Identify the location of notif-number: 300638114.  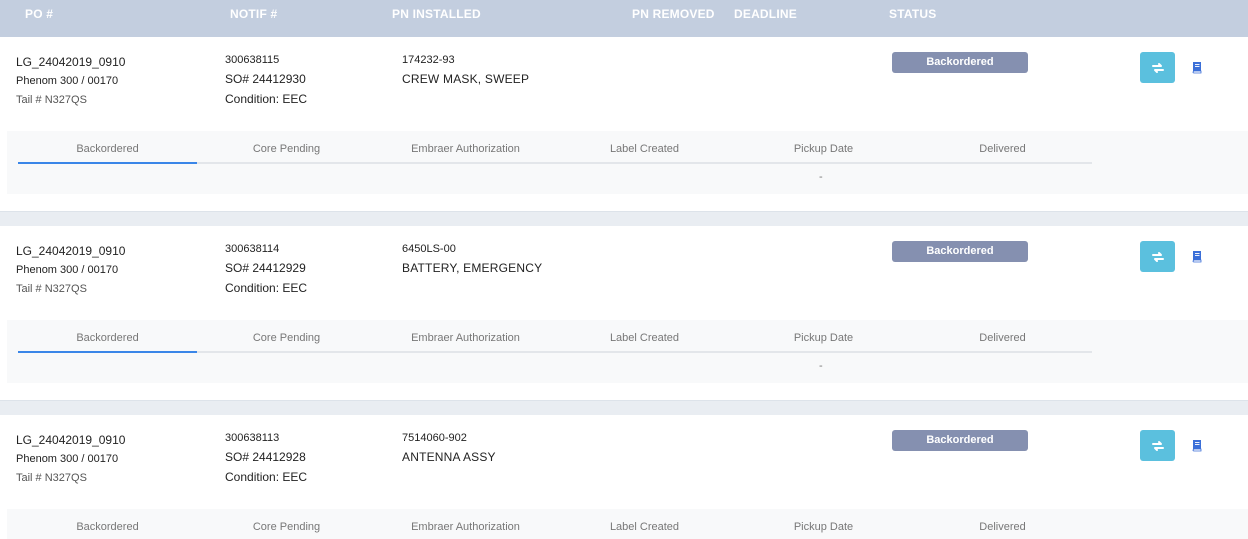
(252, 249).